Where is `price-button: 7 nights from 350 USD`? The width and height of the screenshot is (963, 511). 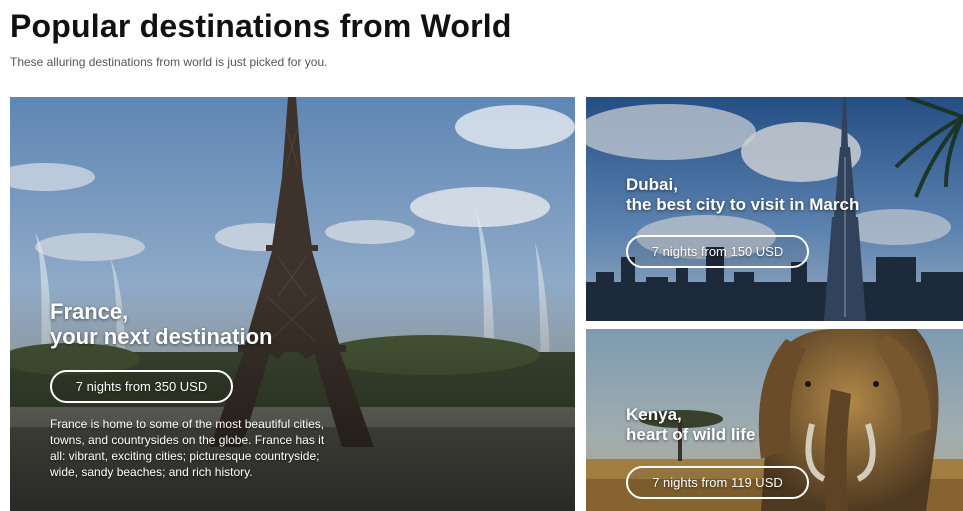
price-button: 7 nights from 350 USD is located at coordinates (141, 386).